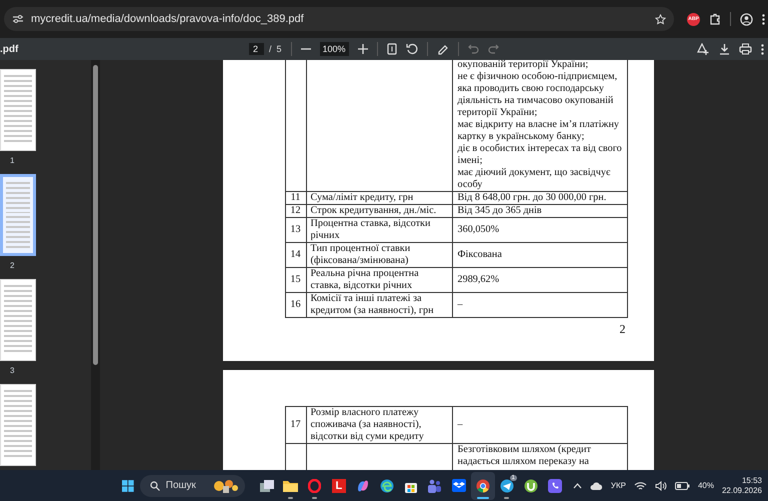  What do you see at coordinates (577, 485) in the screenshot?
I see `caret-up-icon` at bounding box center [577, 485].